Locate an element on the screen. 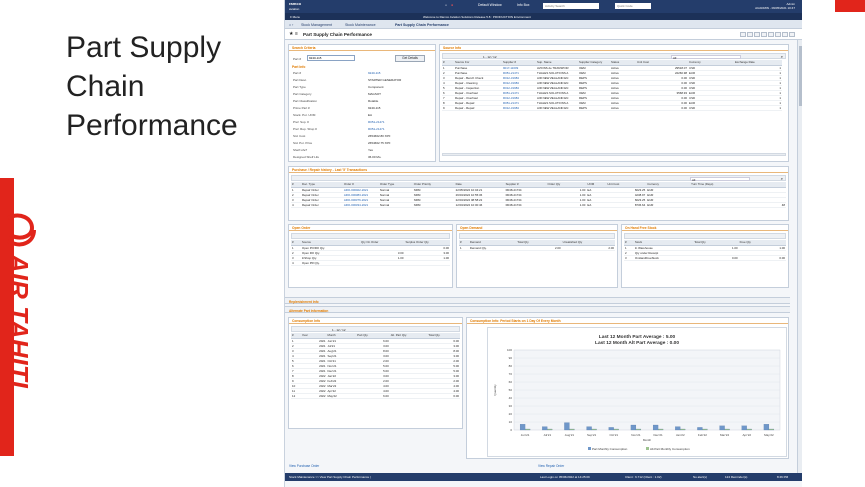 This screenshot has height=487, width=865. table-row: 4 Open PR Qty. is located at coordinates (370, 263).